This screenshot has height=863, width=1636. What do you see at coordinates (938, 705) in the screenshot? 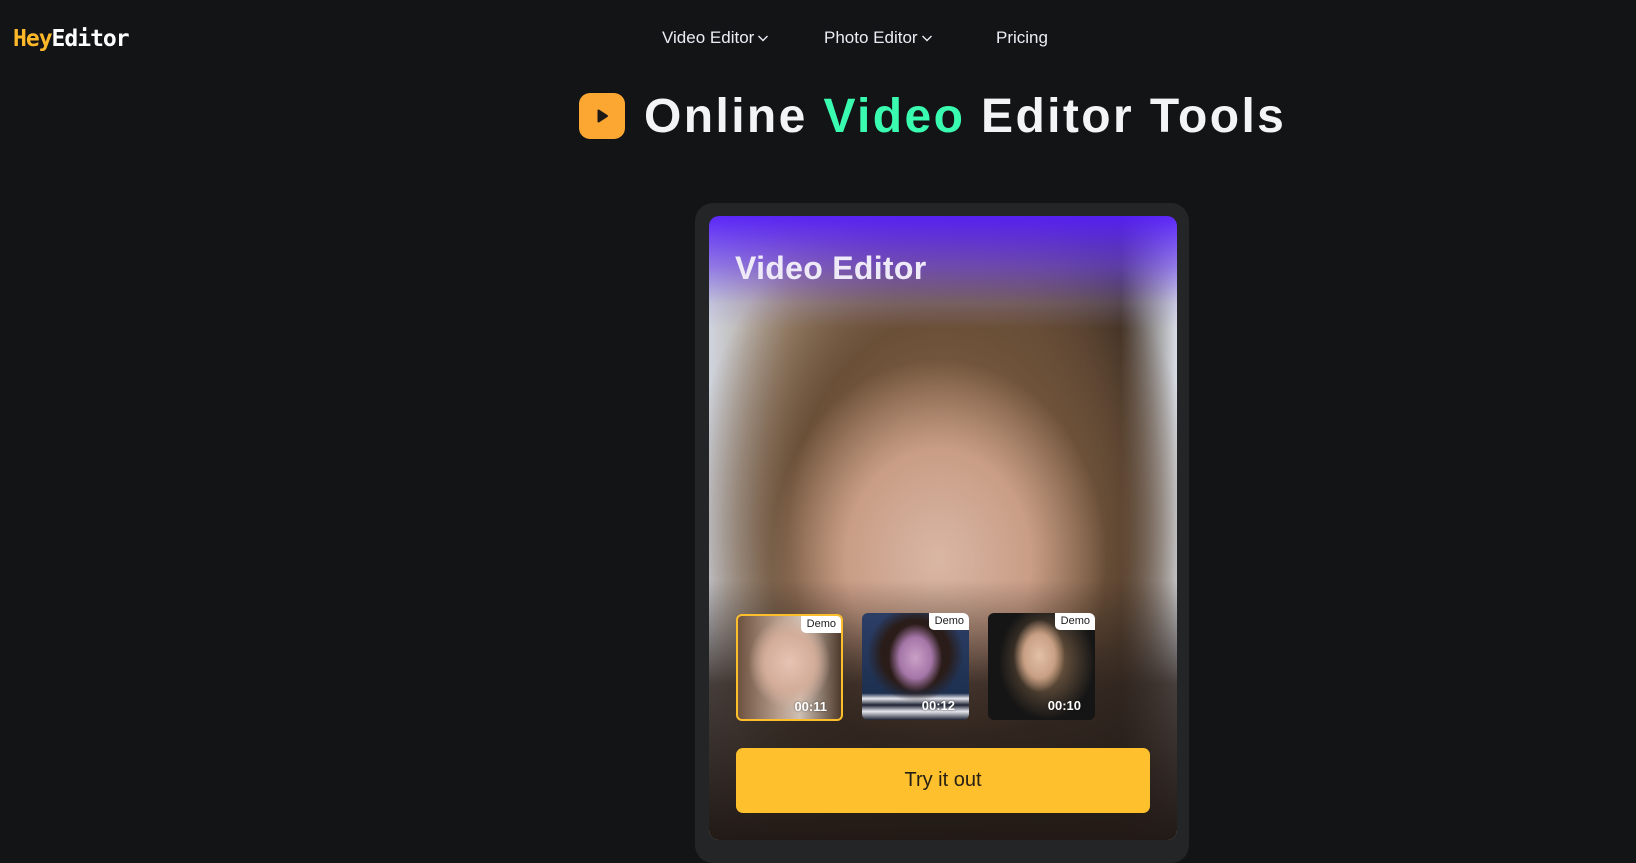
I see `video-duration: 00:12` at bounding box center [938, 705].